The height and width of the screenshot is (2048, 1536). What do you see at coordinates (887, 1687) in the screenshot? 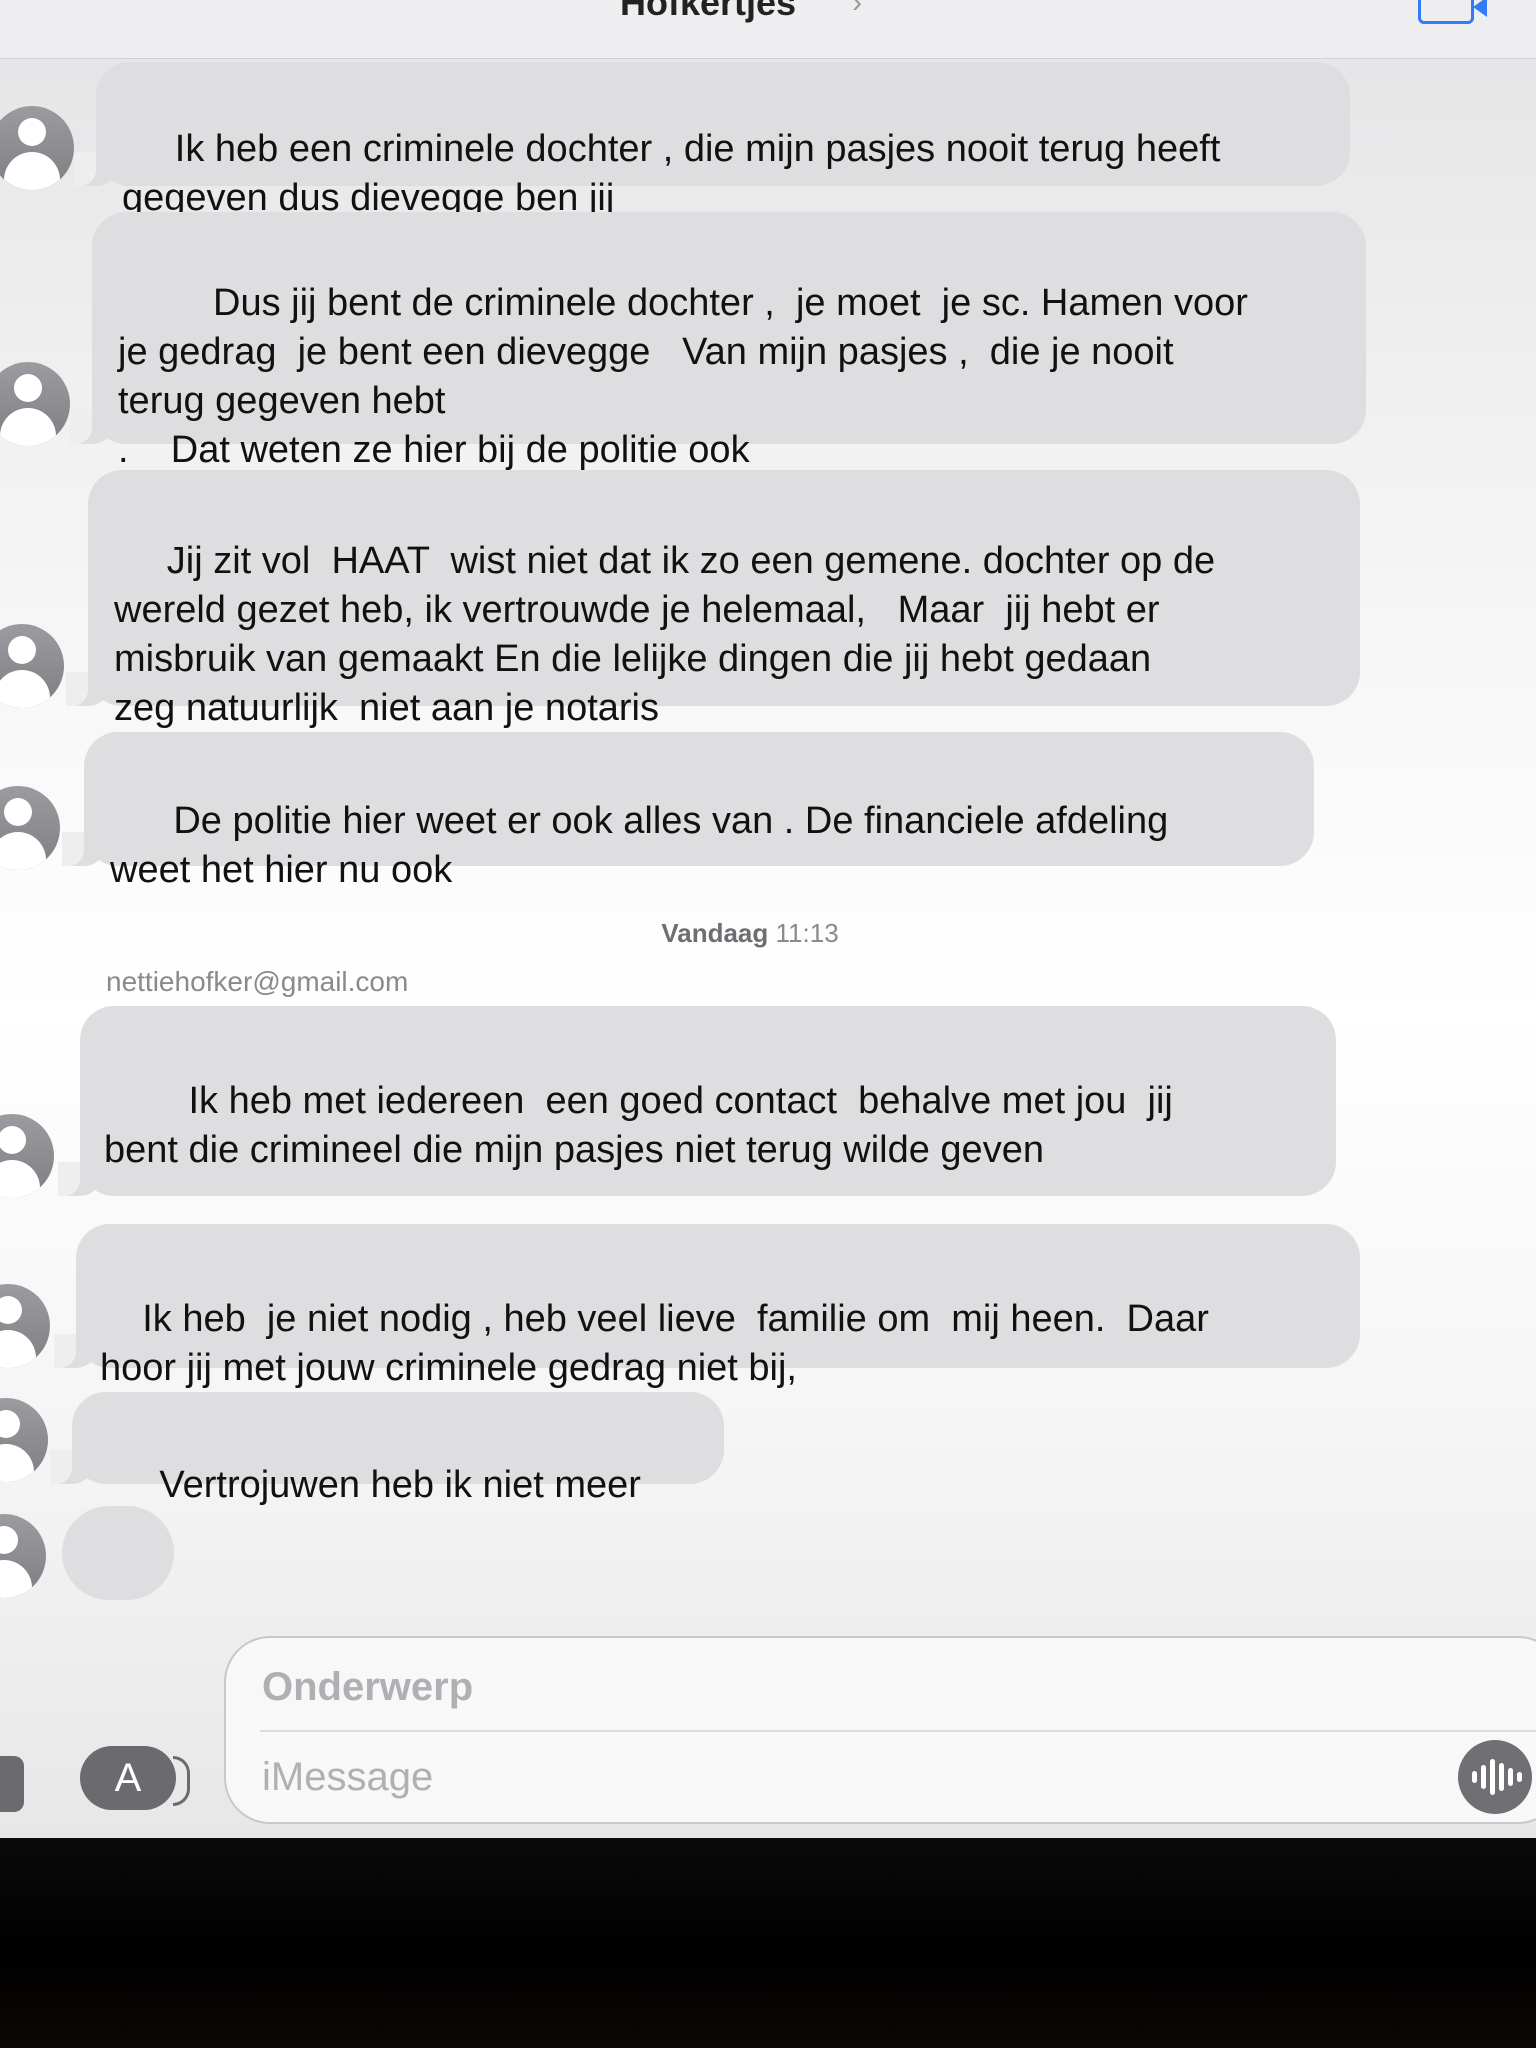
I see `subject-input` at bounding box center [887, 1687].